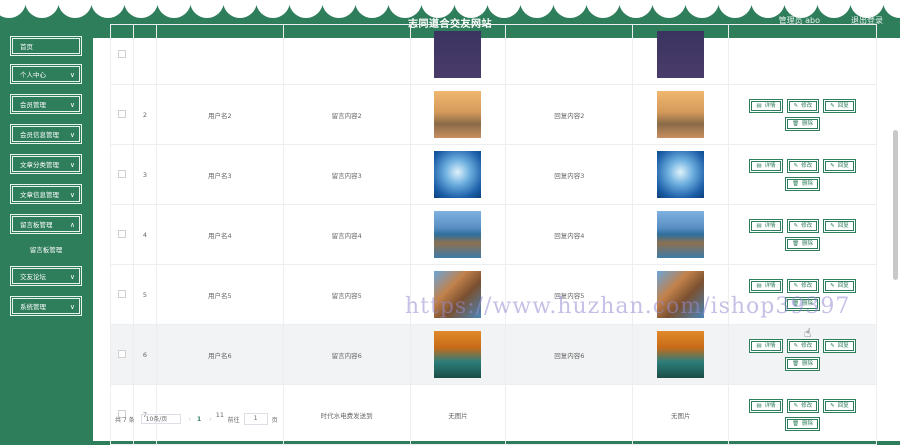 This screenshot has width=900, height=445. I want to click on pagination: 共 7 条 10条/页 ‹ 1 › 前往 1 页, so click(196, 419).